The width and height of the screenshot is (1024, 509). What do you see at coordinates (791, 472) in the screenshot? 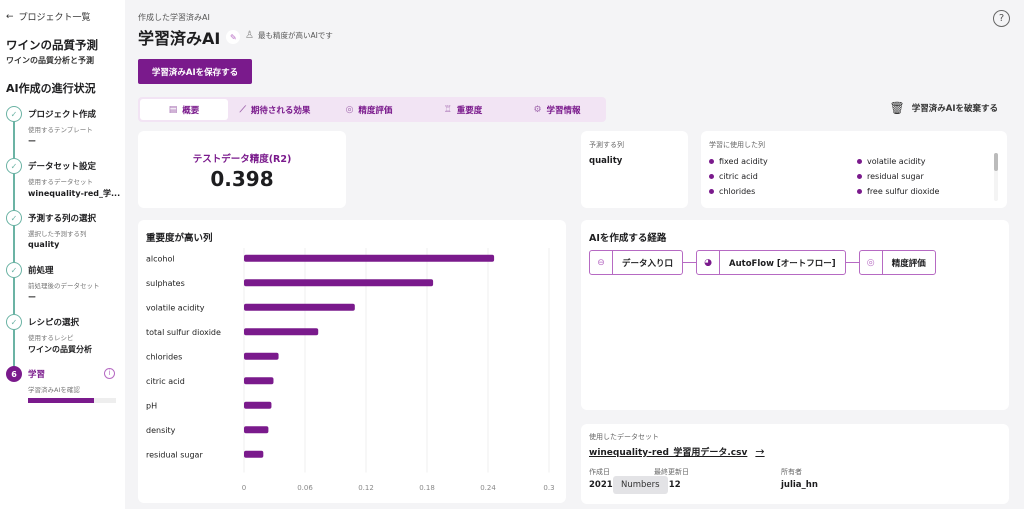
I see `owner-label: 所有者` at bounding box center [791, 472].